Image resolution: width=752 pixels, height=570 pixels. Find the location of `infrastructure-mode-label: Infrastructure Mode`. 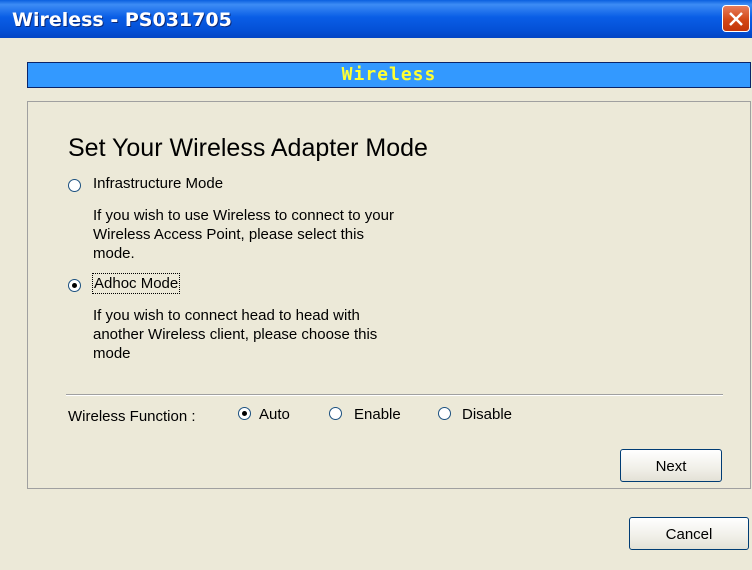

infrastructure-mode-label: Infrastructure Mode is located at coordinates (158, 183).